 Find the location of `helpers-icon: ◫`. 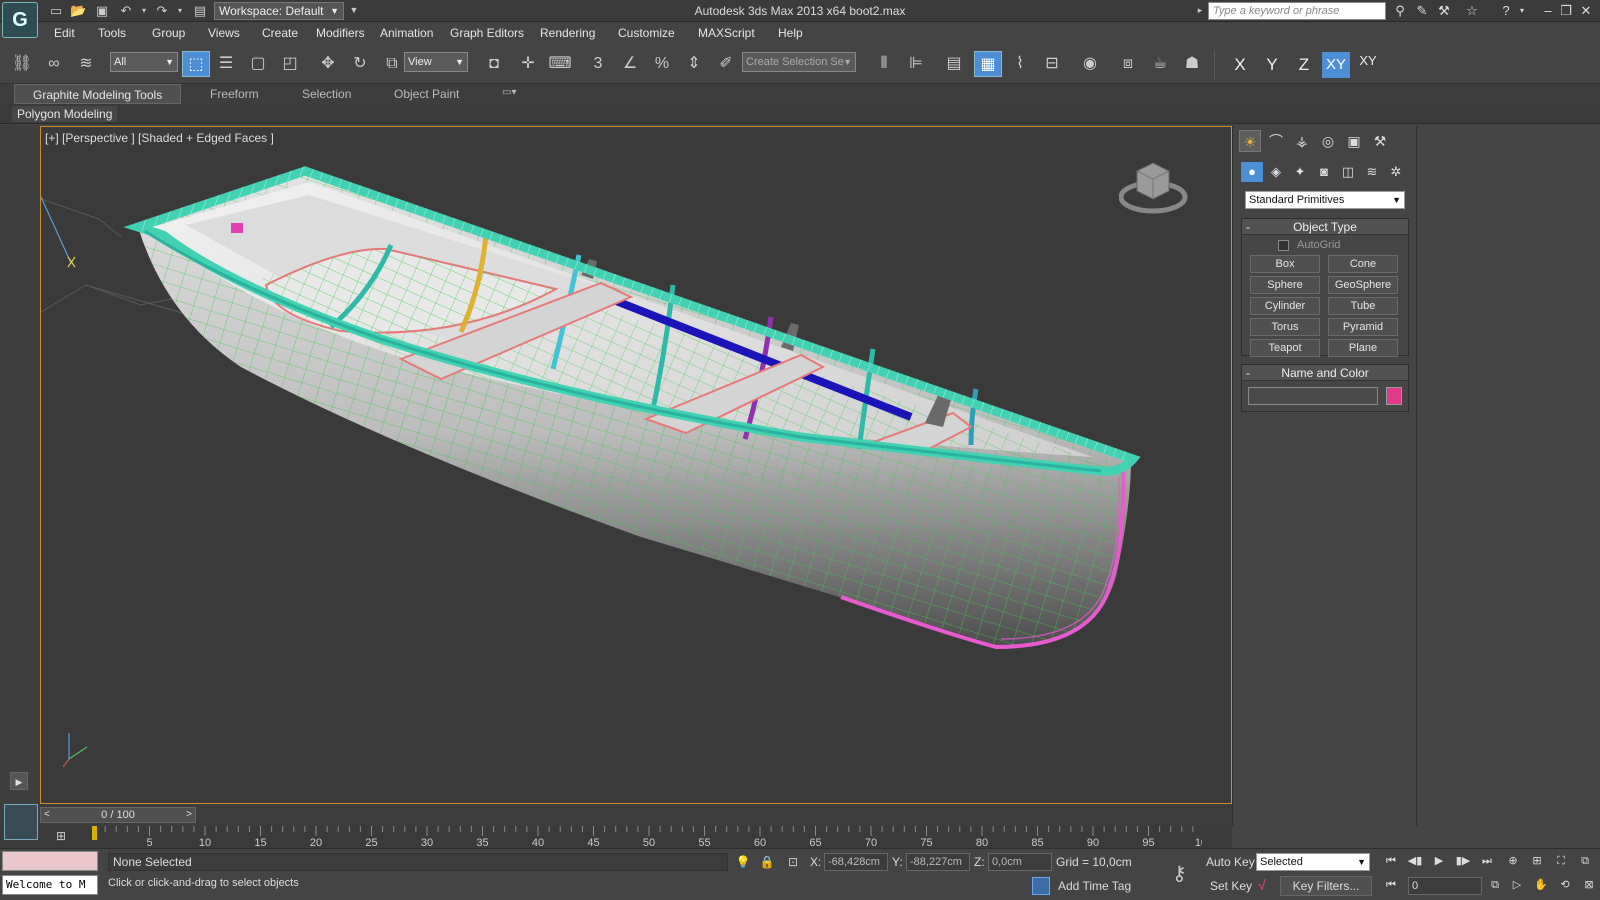

helpers-icon: ◫ is located at coordinates (1348, 172).